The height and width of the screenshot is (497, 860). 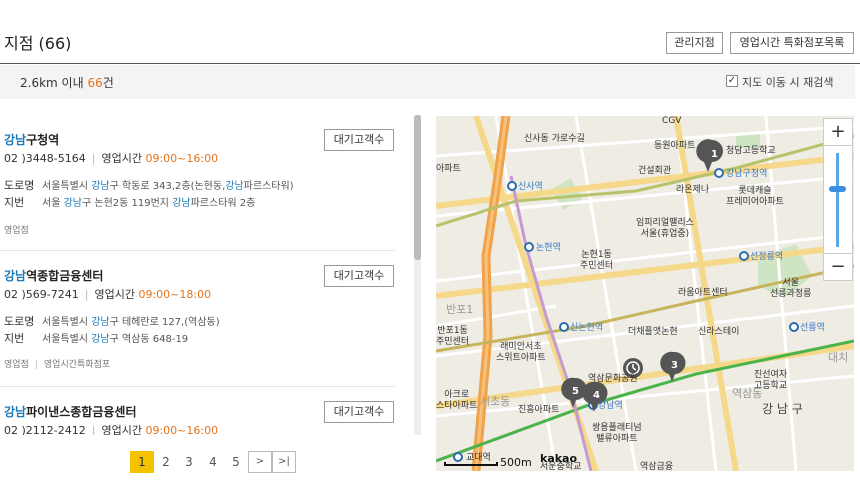 I want to click on map-label-seonjeongneung: 선정릉역, so click(x=767, y=257).